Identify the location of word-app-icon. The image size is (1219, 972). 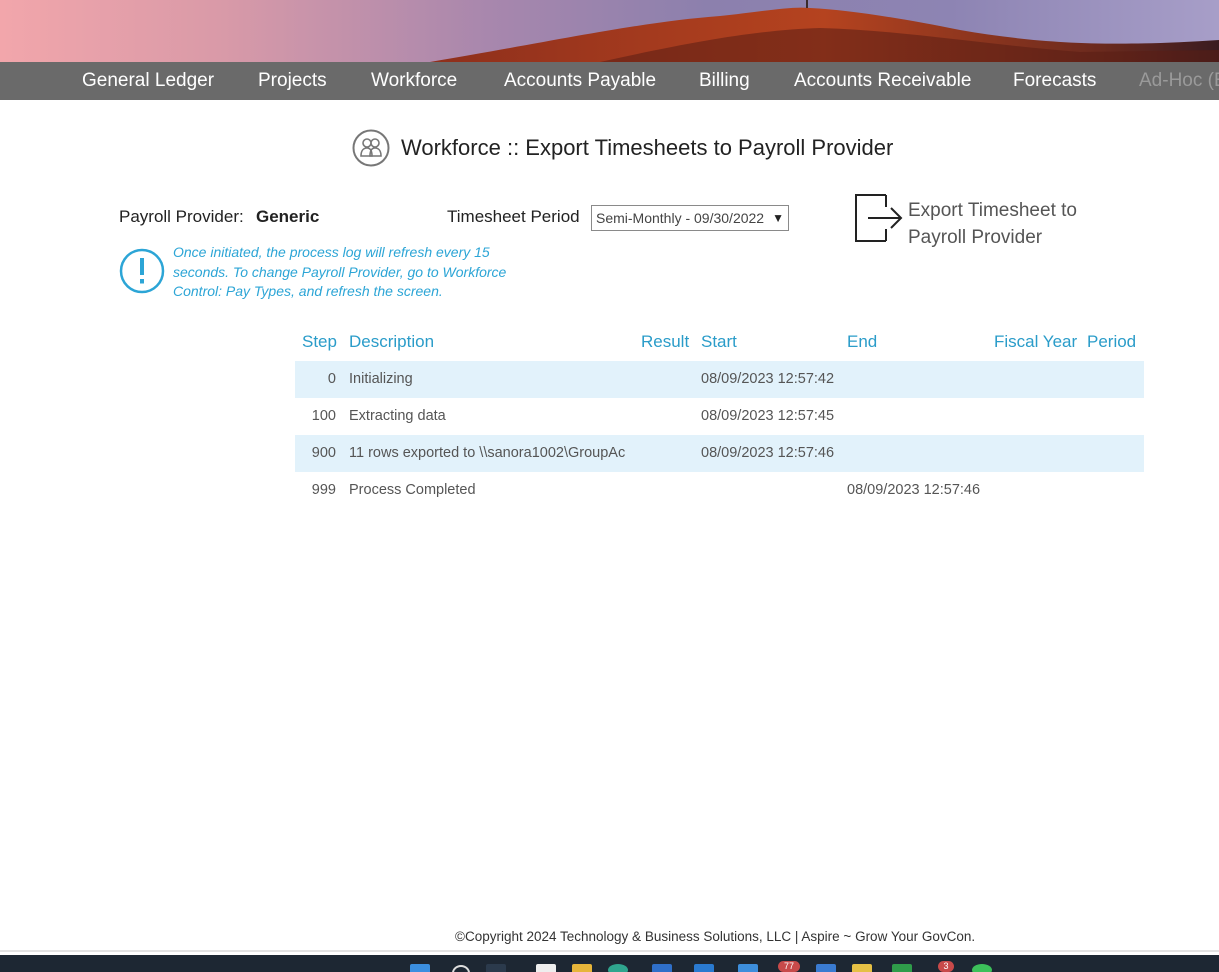
(662, 968).